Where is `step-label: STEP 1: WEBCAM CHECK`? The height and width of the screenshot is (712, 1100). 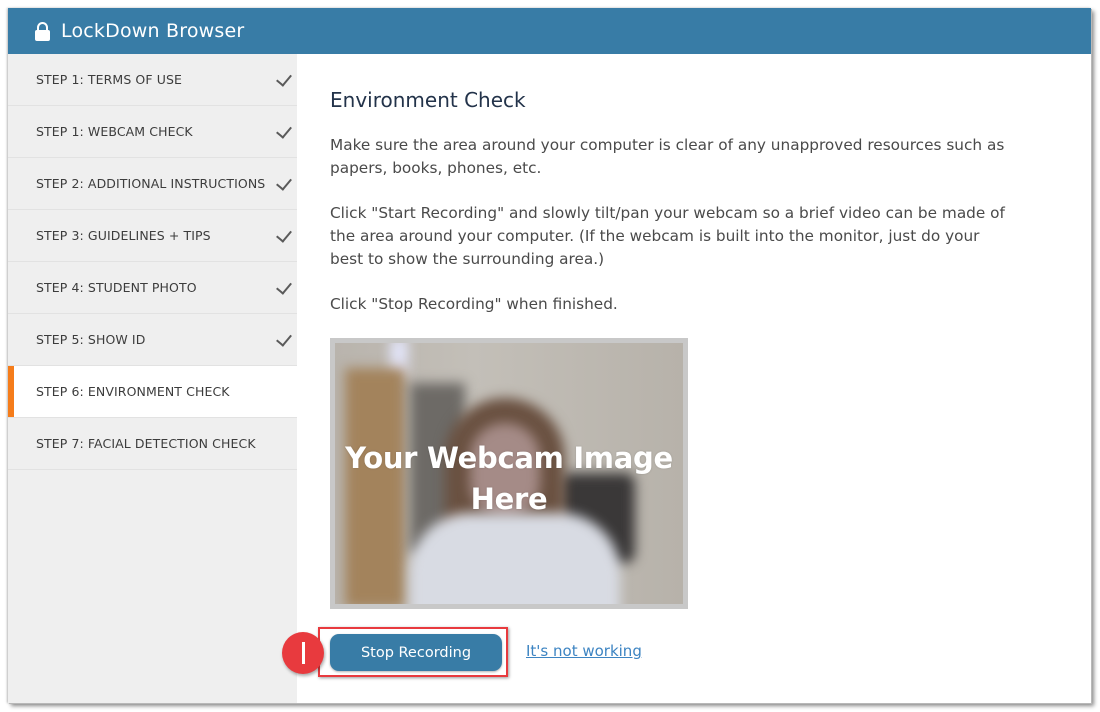
step-label: STEP 1: WEBCAM CHECK is located at coordinates (114, 131).